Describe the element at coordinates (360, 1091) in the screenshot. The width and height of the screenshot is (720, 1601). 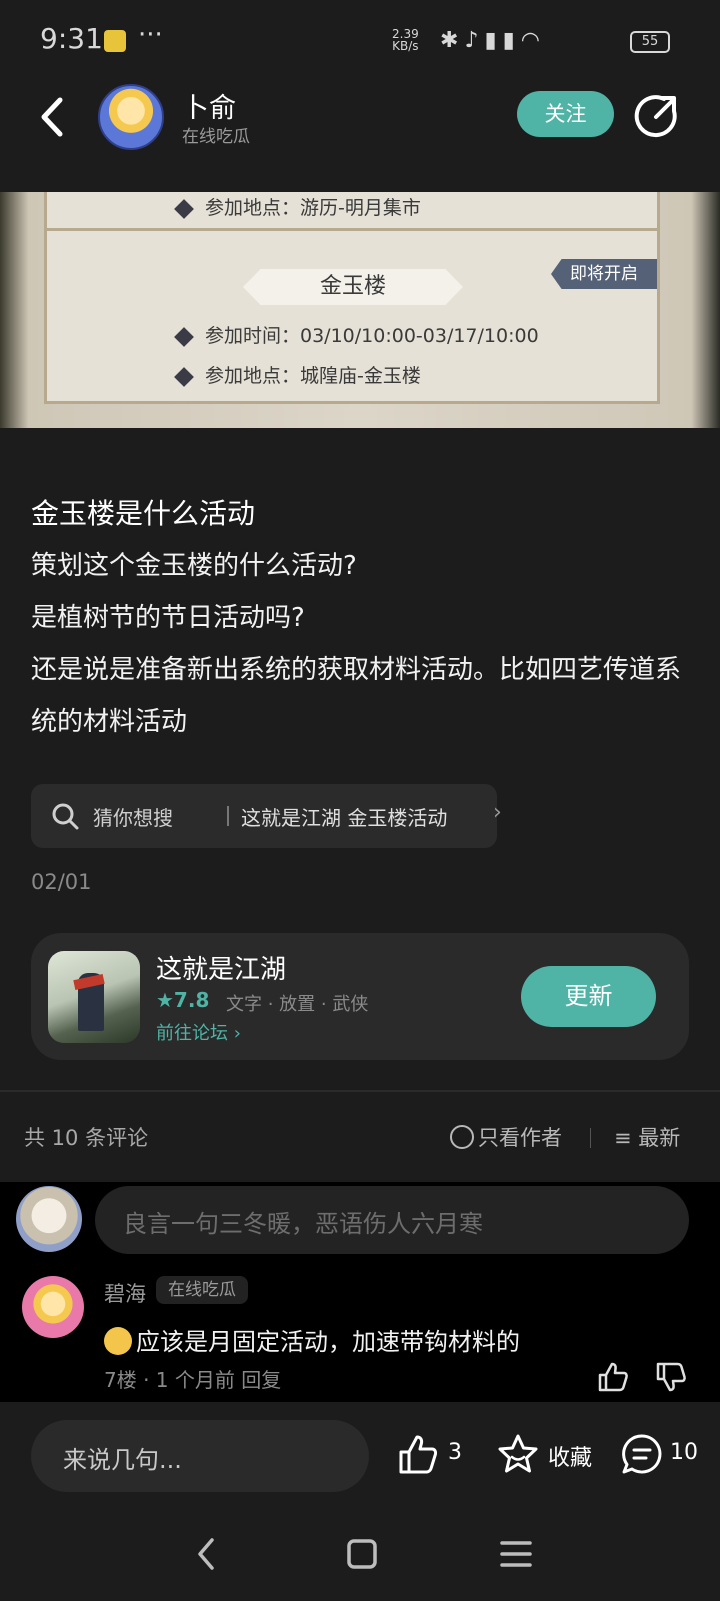
I see `divider` at that location.